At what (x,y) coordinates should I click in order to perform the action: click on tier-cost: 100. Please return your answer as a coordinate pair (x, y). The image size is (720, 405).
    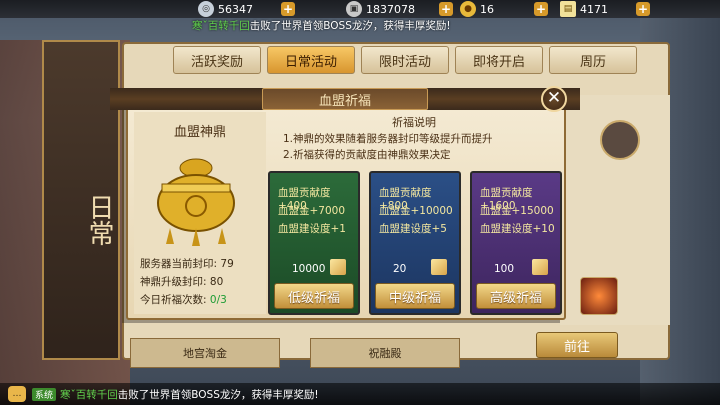
    Looking at the image, I should click on (504, 269).